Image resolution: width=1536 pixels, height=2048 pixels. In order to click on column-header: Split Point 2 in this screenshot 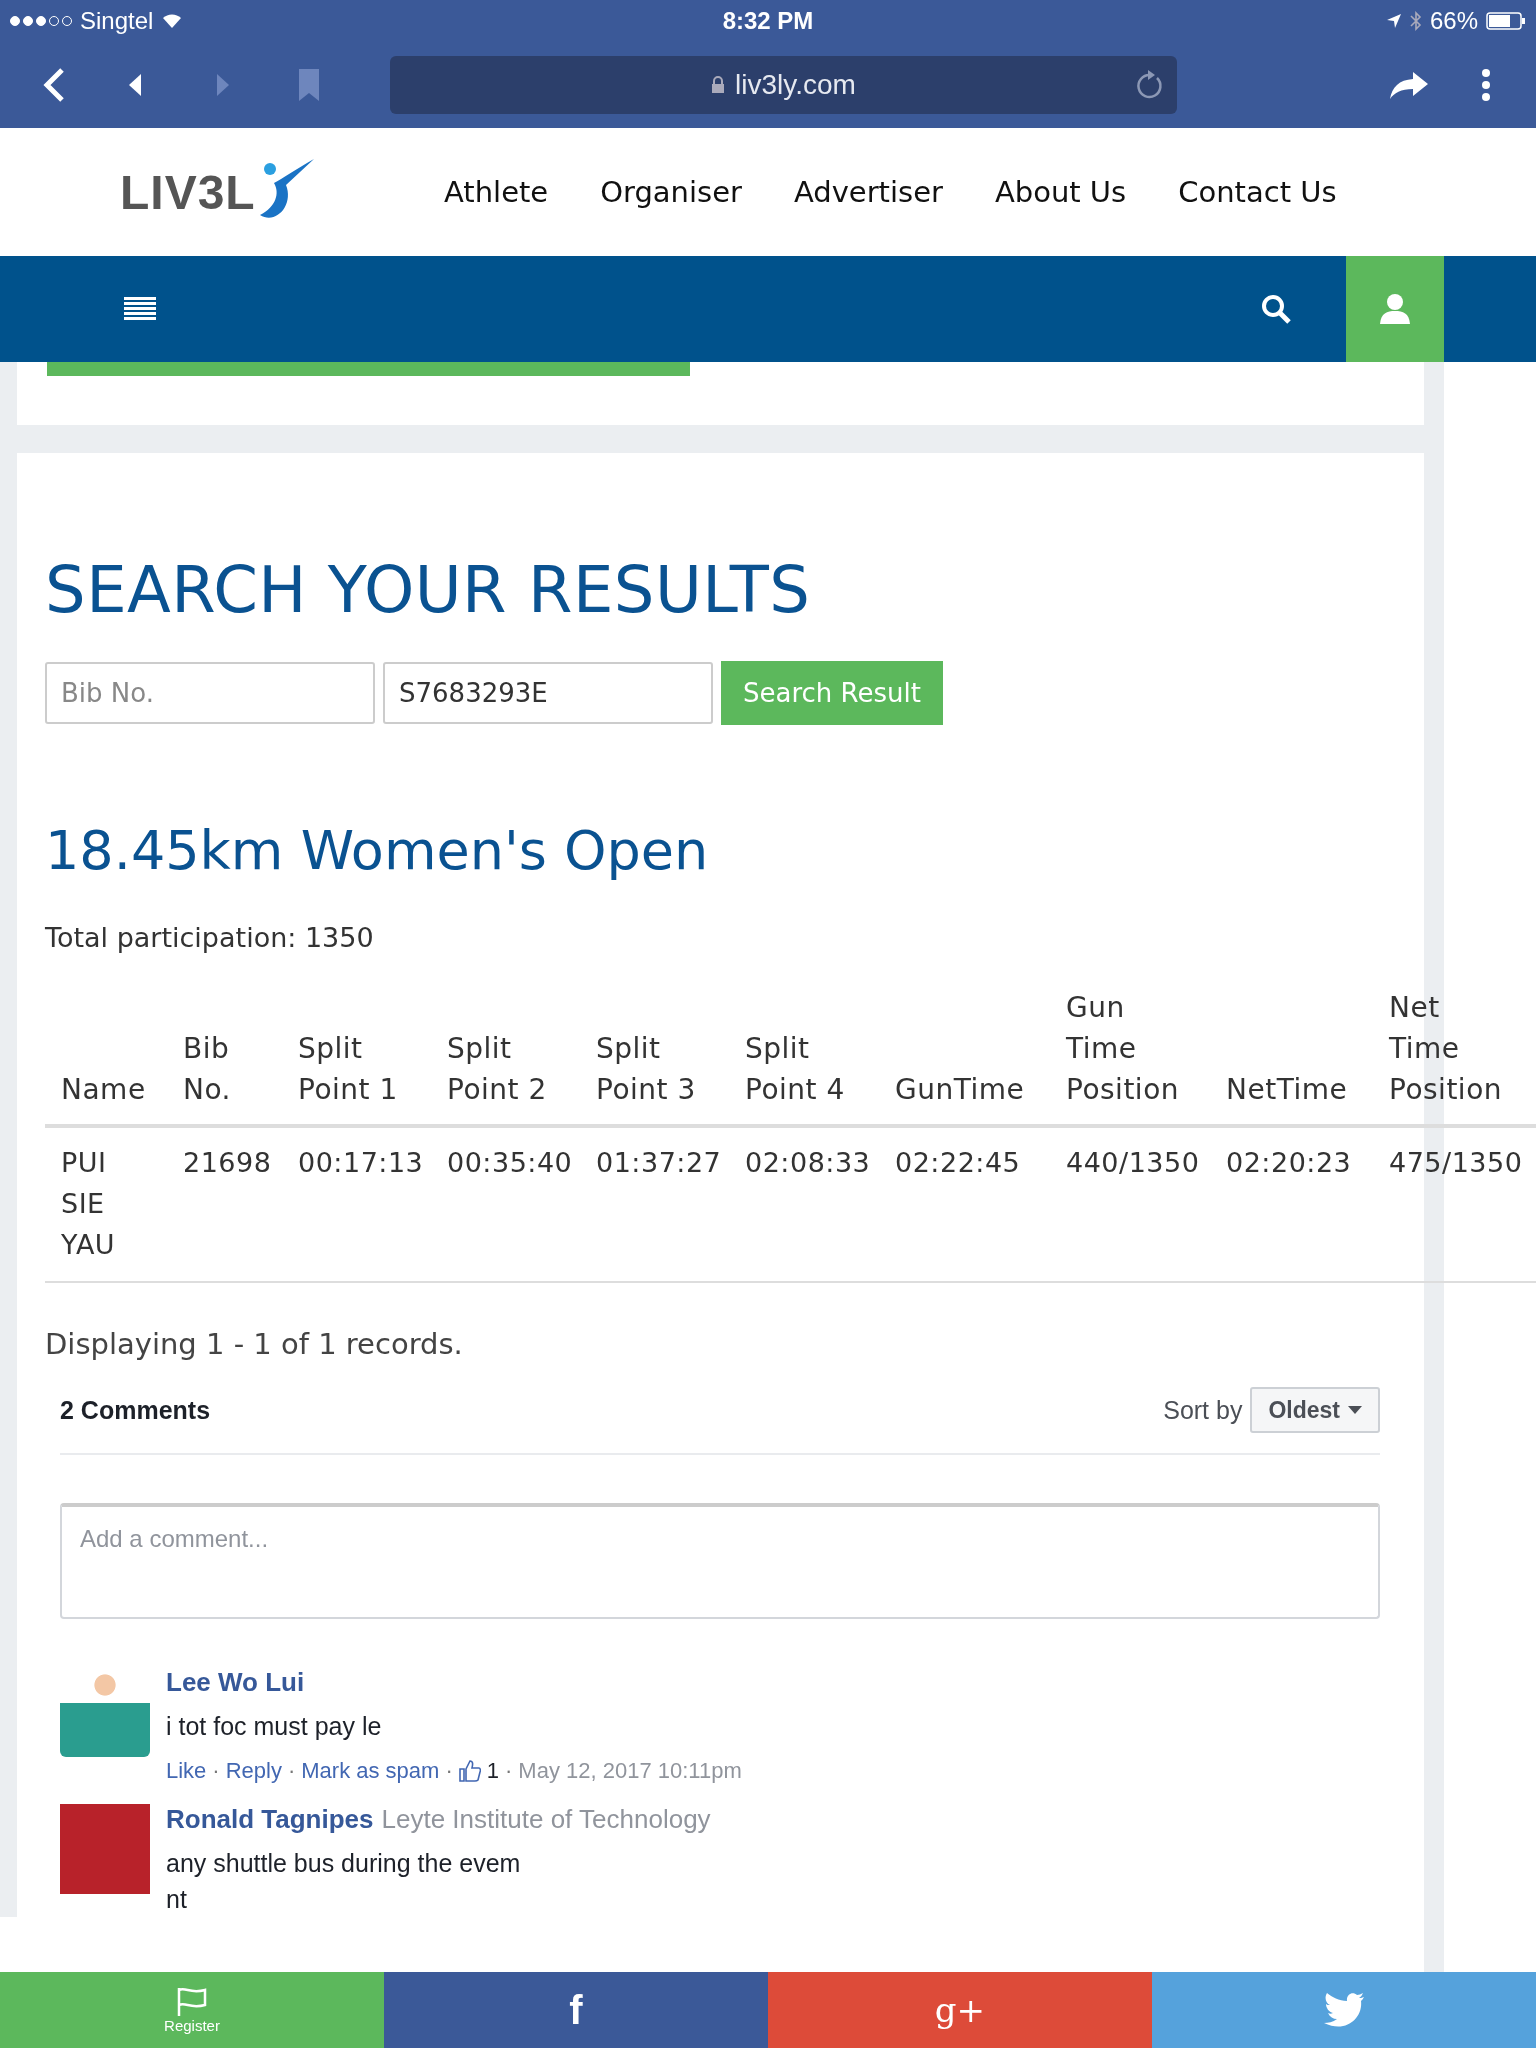, I will do `click(497, 1069)`.